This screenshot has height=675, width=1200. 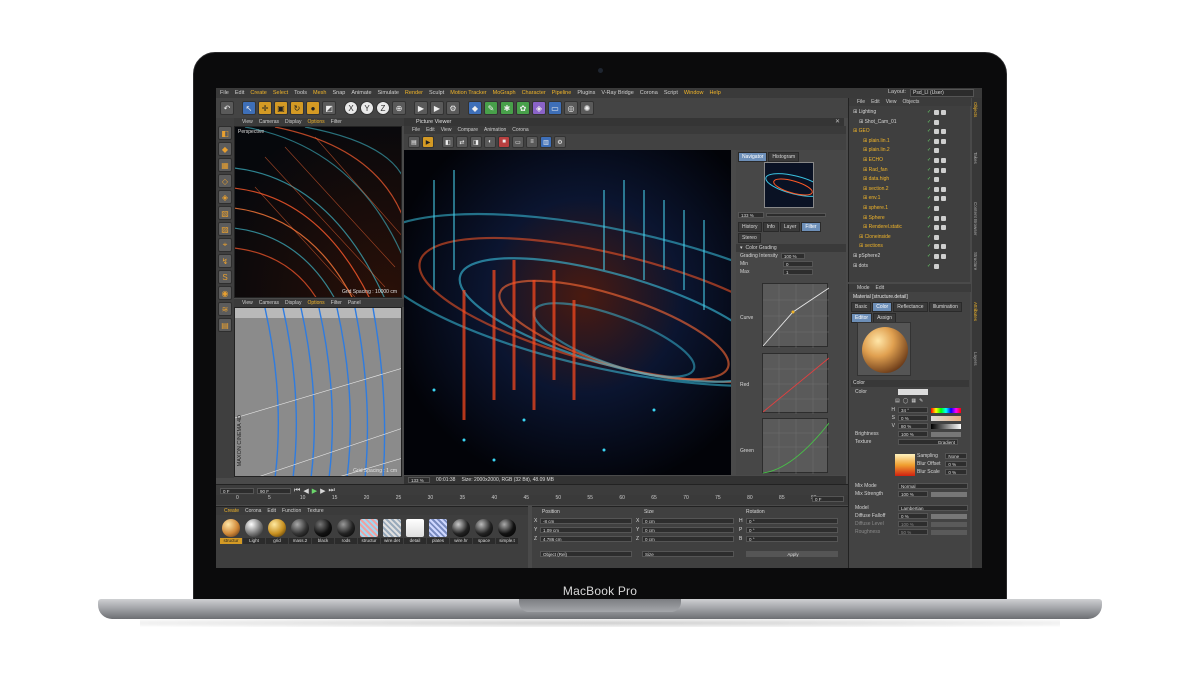 What do you see at coordinates (414, 93) in the screenshot?
I see `menu-item-render: Render` at bounding box center [414, 93].